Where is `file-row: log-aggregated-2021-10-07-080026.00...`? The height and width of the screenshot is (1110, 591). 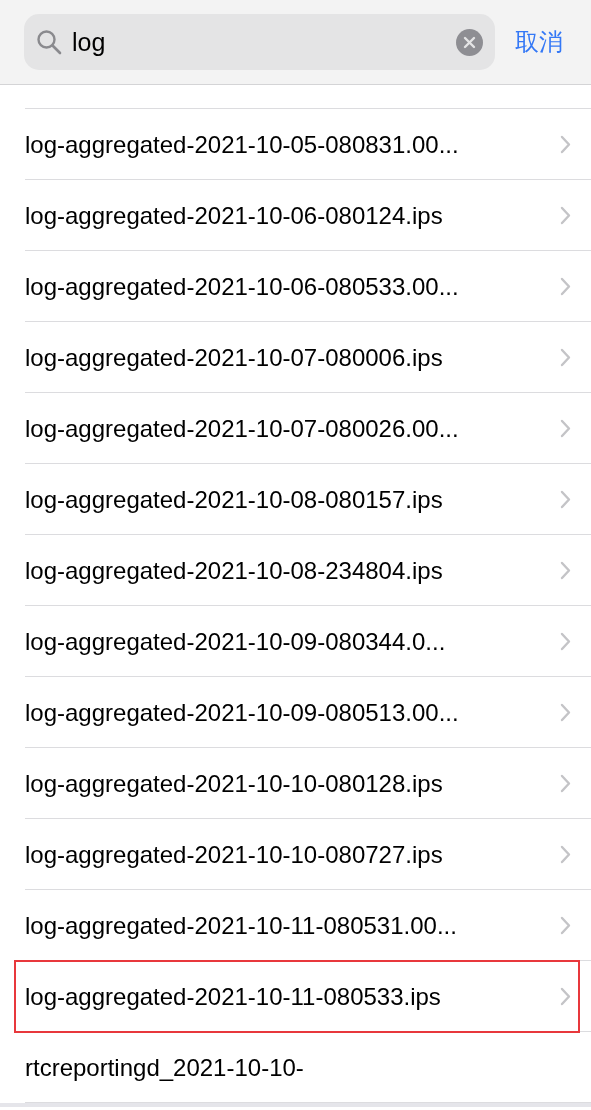 file-row: log-aggregated-2021-10-07-080026.00... is located at coordinates (295, 428).